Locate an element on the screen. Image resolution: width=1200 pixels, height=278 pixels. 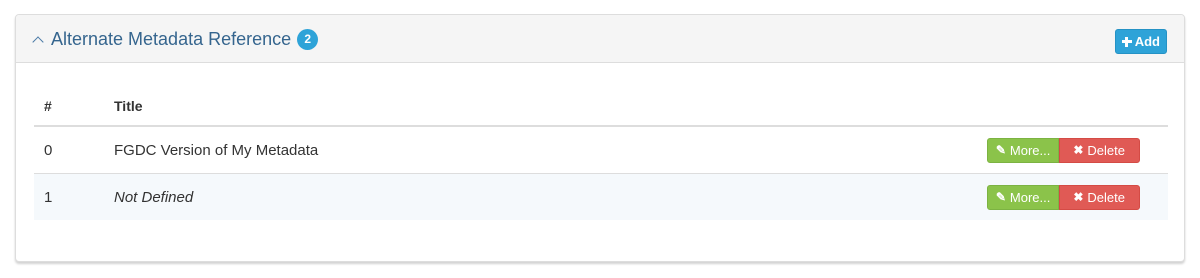
panel-toggle: Alternate Metadata Reference 2 is located at coordinates (175, 39).